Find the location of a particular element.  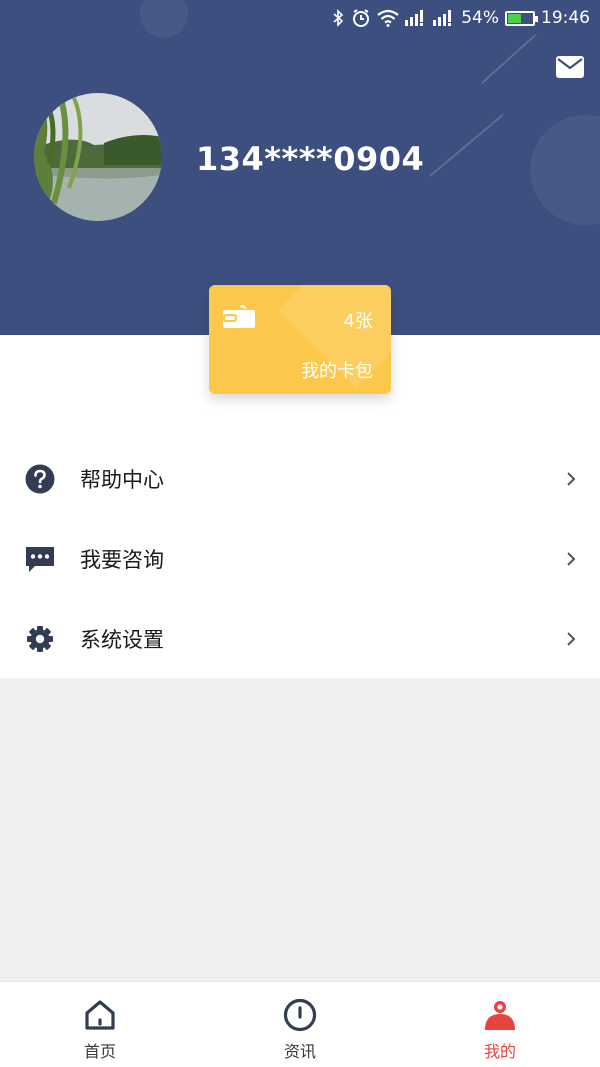

battery-percent: 54% is located at coordinates (480, 18).